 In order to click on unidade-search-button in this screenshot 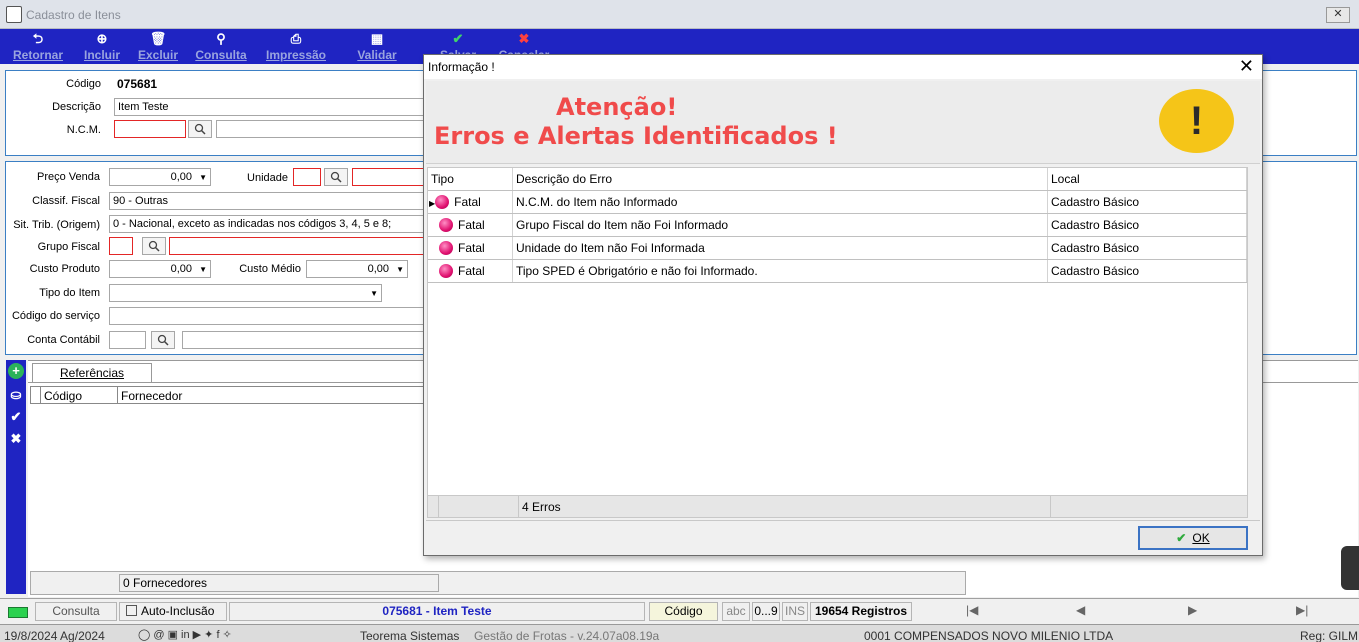, I will do `click(336, 177)`.